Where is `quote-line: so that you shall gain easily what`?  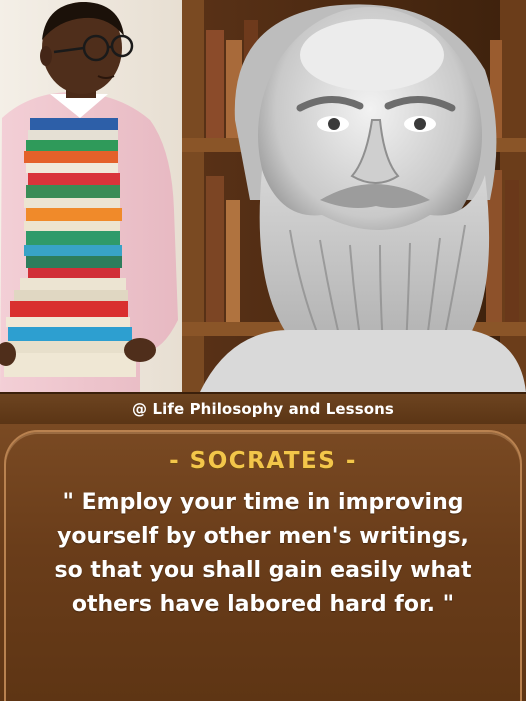 quote-line: so that you shall gain easily what is located at coordinates (263, 570).